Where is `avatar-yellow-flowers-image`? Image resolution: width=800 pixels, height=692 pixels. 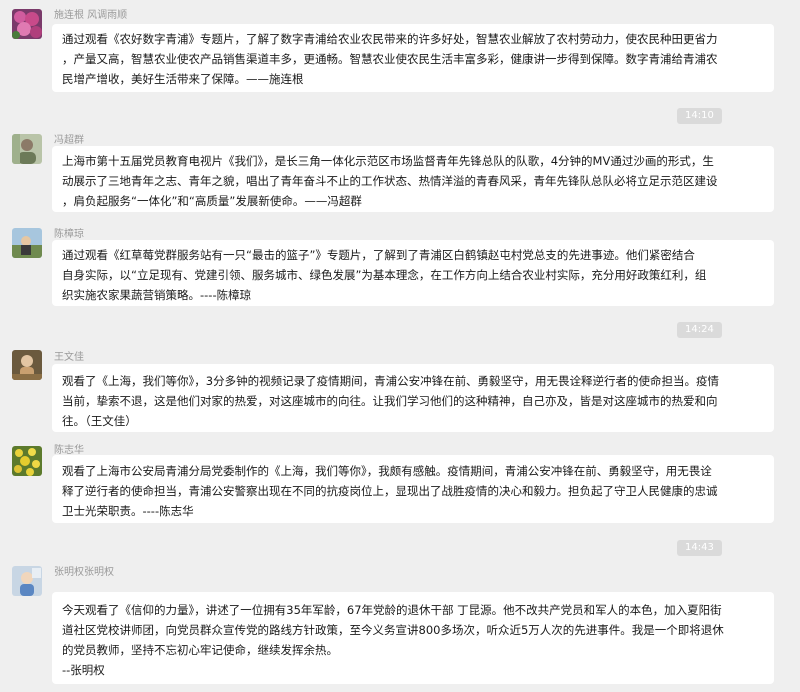 avatar-yellow-flowers-image is located at coordinates (27, 461).